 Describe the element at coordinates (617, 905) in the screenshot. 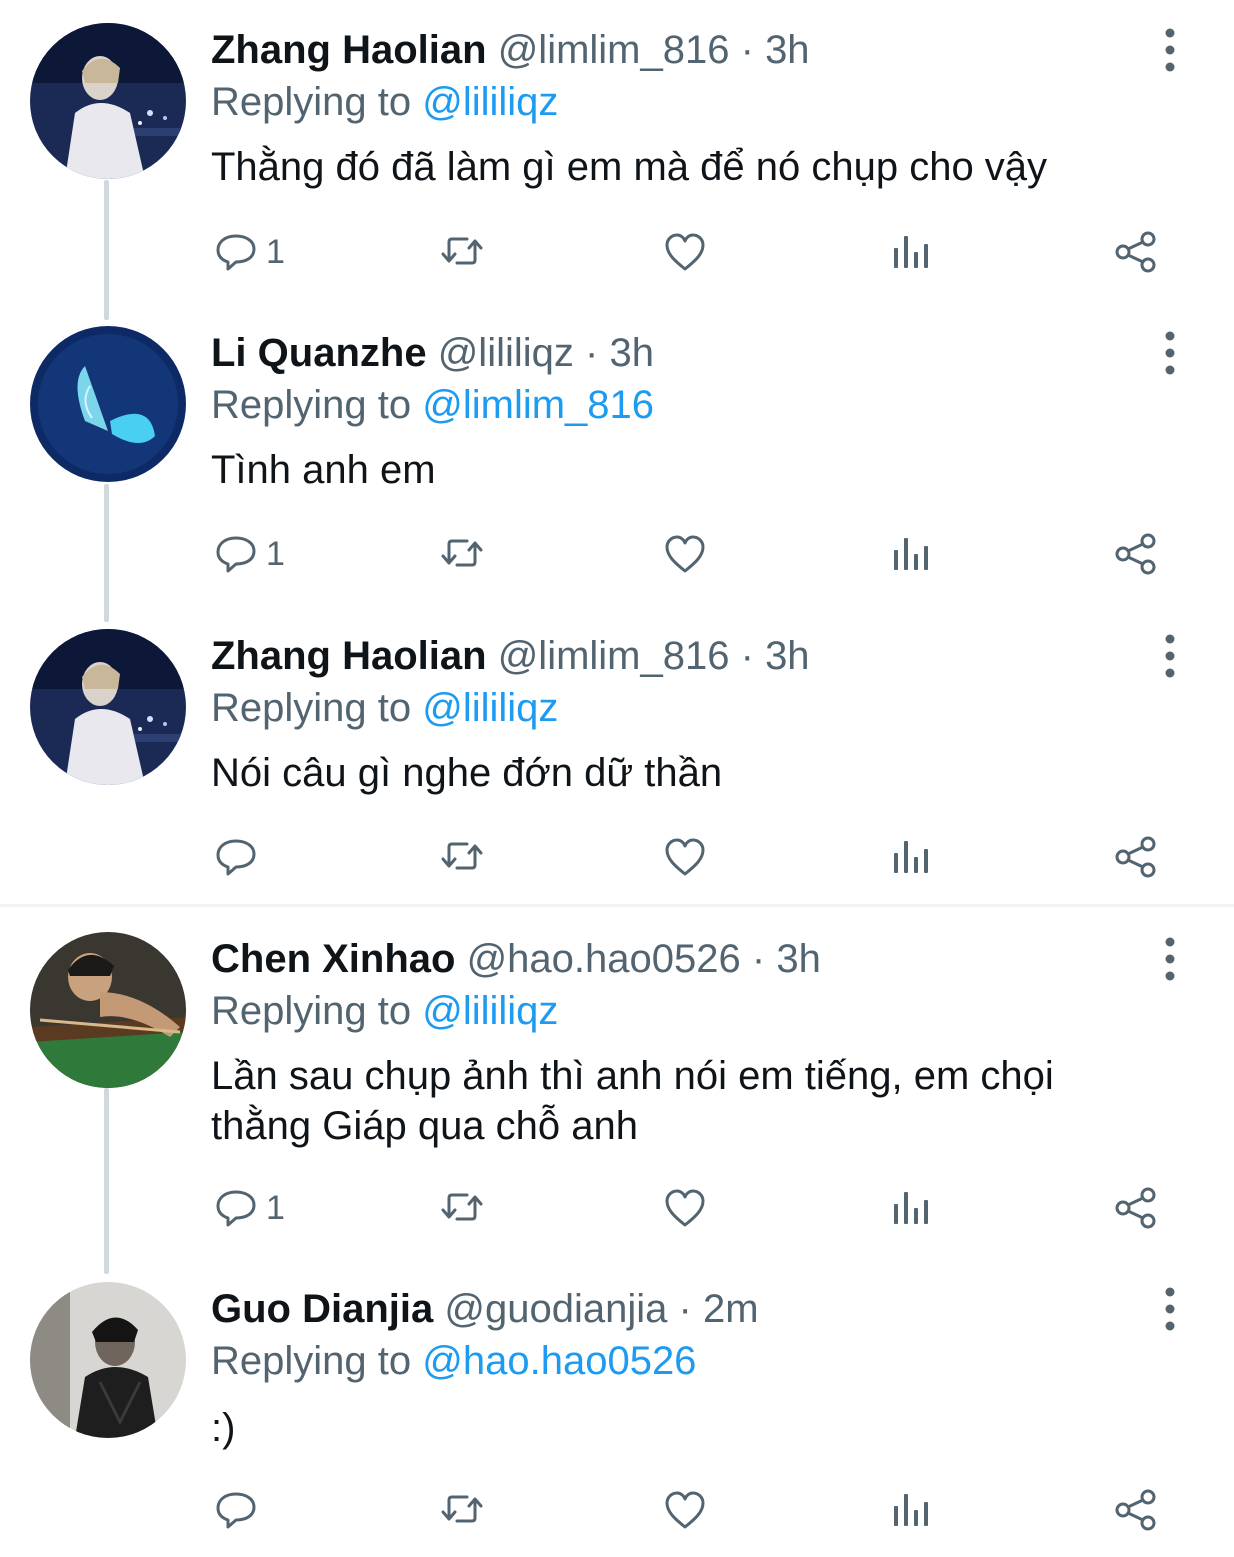

I see `divider` at that location.